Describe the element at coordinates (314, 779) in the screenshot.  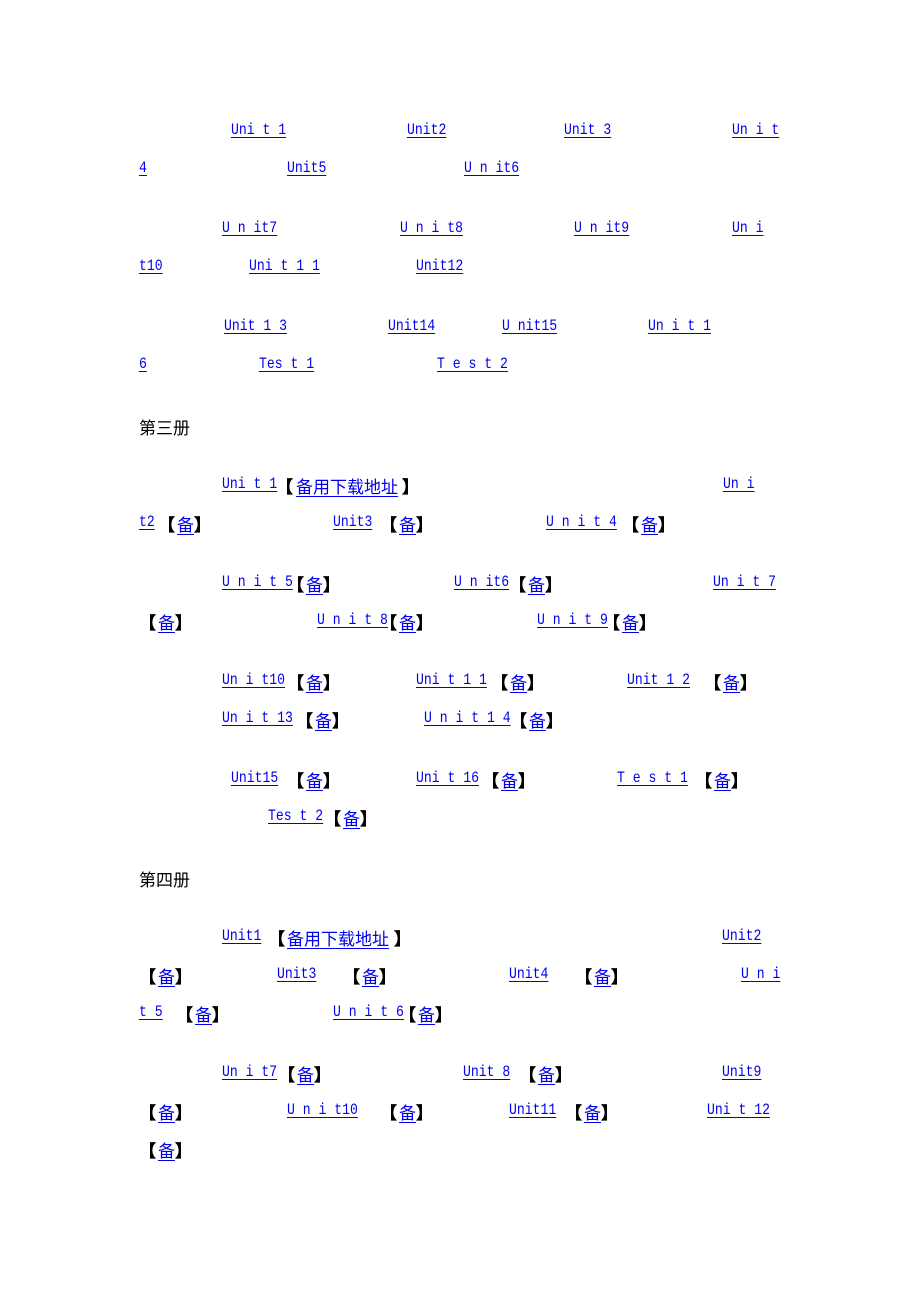
I see `book3-alt-link-unit15: 备` at that location.